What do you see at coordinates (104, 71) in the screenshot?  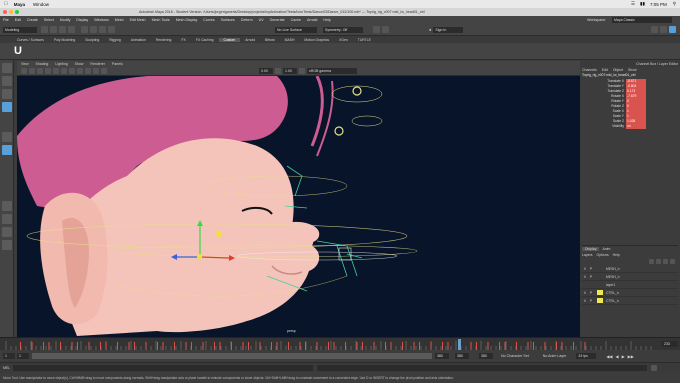 I see `isolate-select-icon` at bounding box center [104, 71].